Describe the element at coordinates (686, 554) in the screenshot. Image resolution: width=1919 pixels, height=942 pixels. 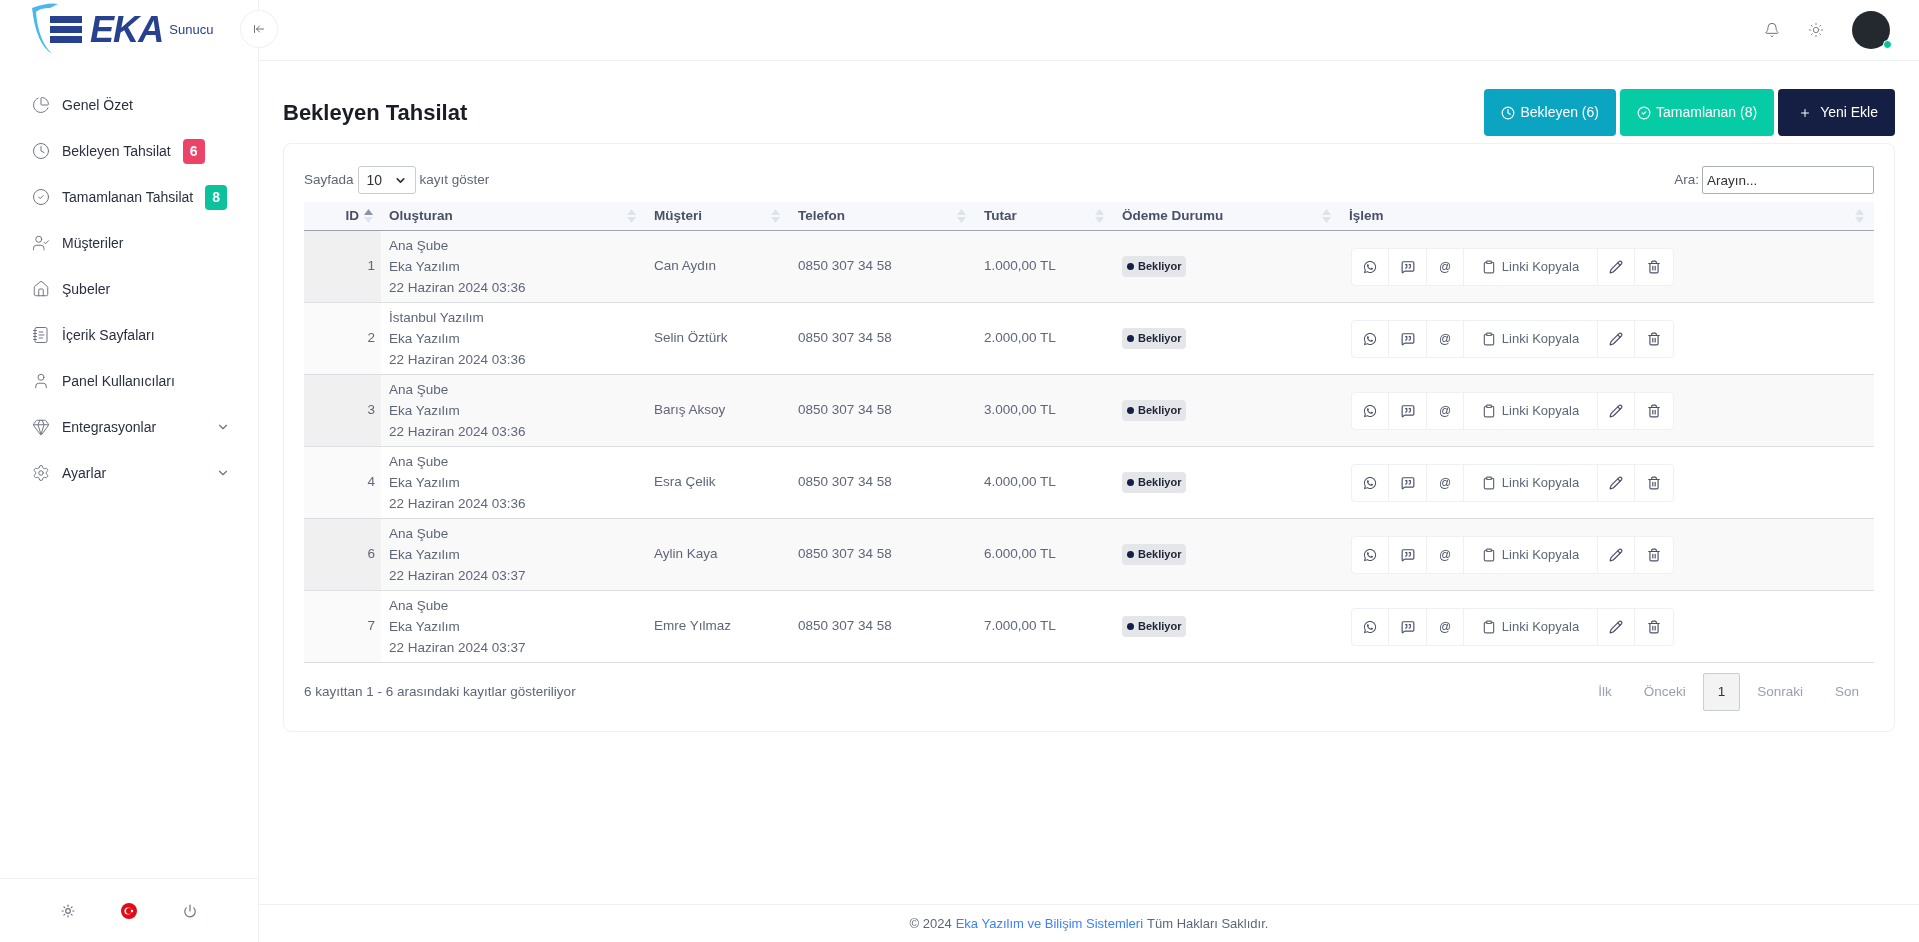
I see `customer-cell-text: Aylin Kaya` at that location.